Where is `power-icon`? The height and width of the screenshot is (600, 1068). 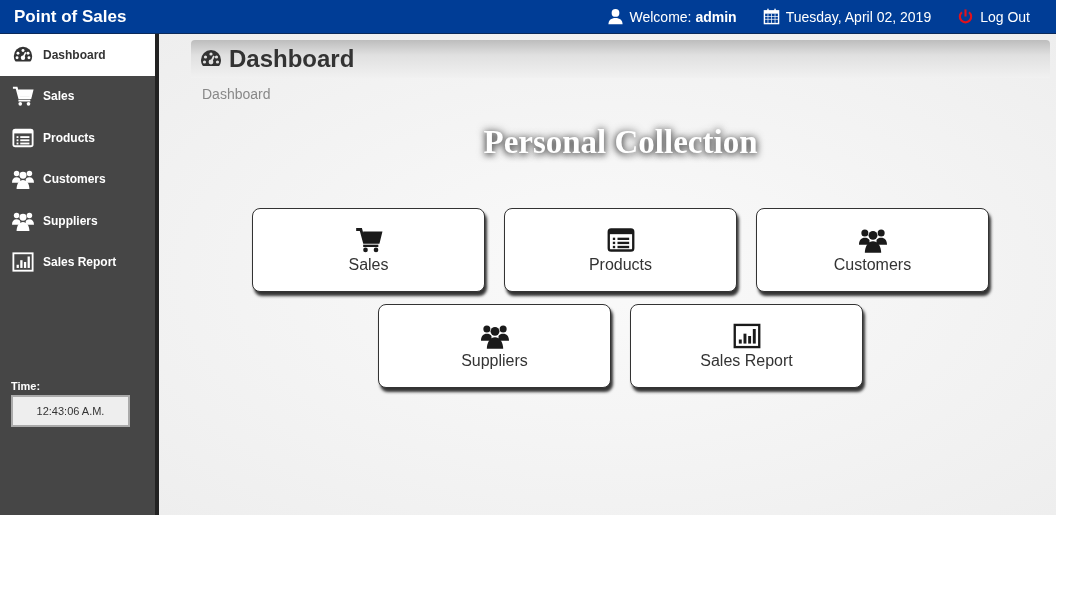 power-icon is located at coordinates (966, 16).